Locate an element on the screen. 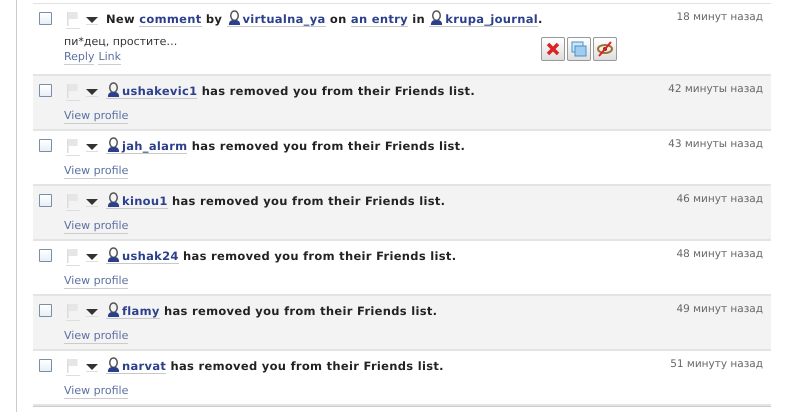 The height and width of the screenshot is (412, 800). notification-message: narvat has removed you from their Friends list. is located at coordinates (388, 365).